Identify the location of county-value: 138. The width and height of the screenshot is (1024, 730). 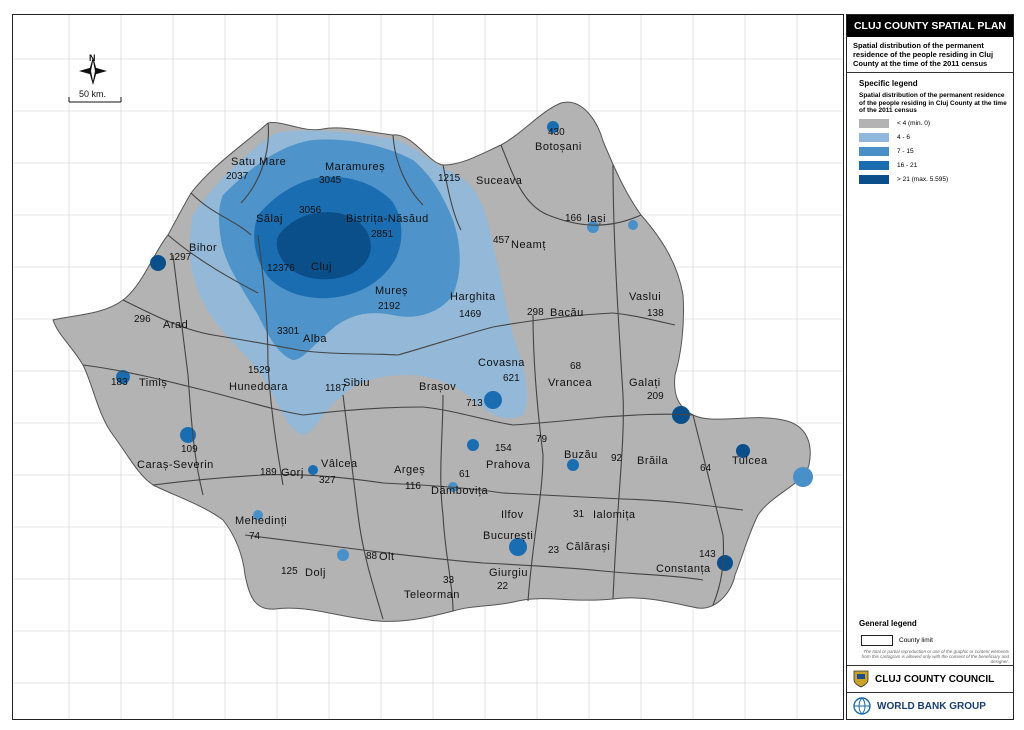
(655, 313).